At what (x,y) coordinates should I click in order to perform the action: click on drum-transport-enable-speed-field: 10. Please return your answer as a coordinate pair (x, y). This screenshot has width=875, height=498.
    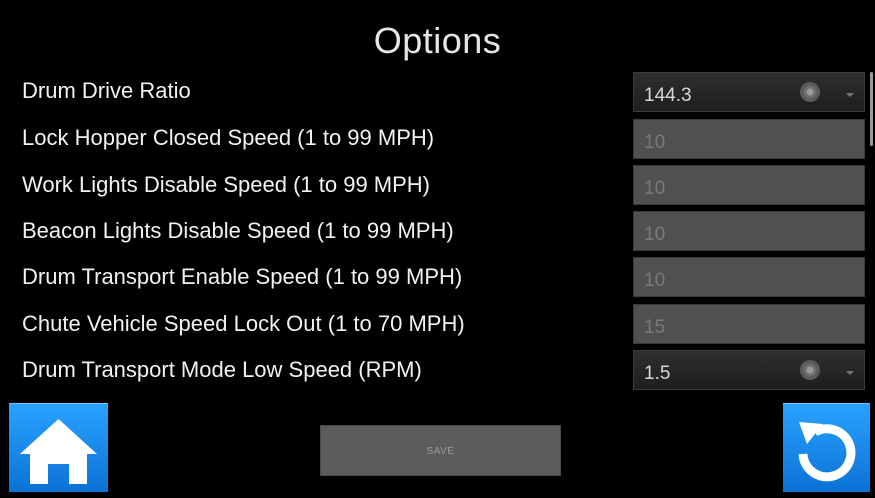
    Looking at the image, I should click on (749, 277).